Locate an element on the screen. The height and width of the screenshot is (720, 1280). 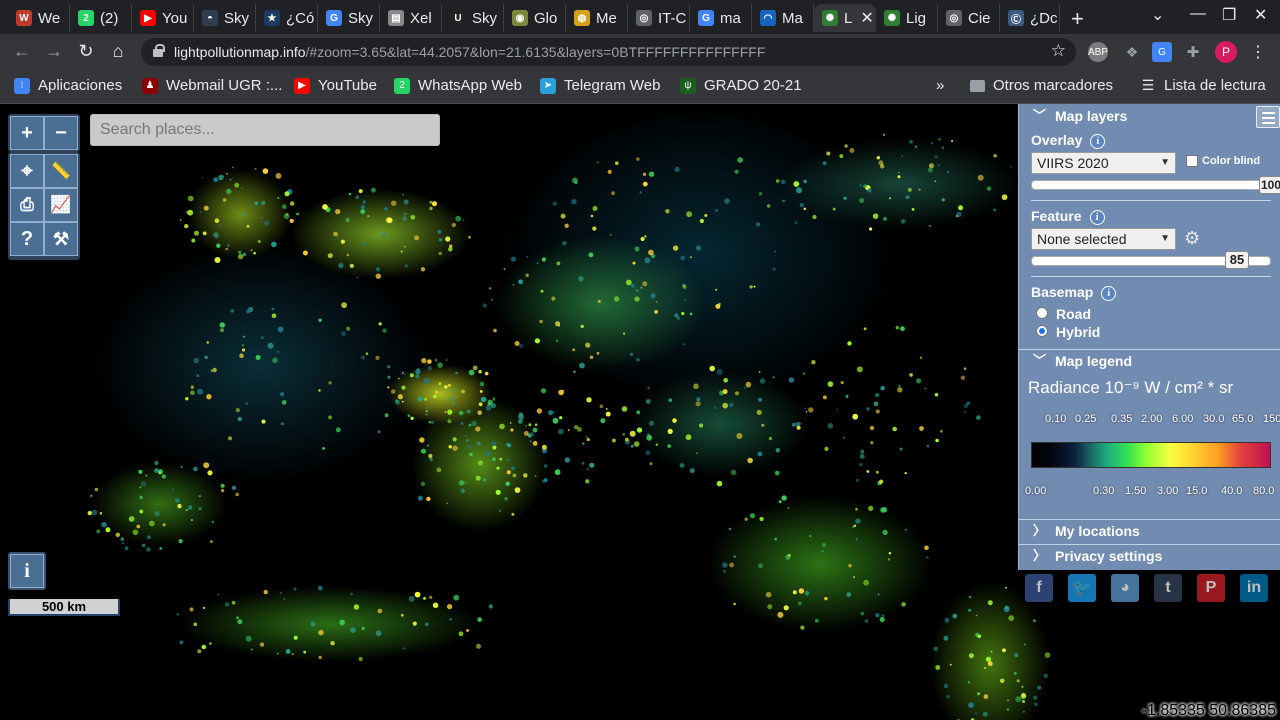
browser-tab: G Sky is located at coordinates (349, 18).